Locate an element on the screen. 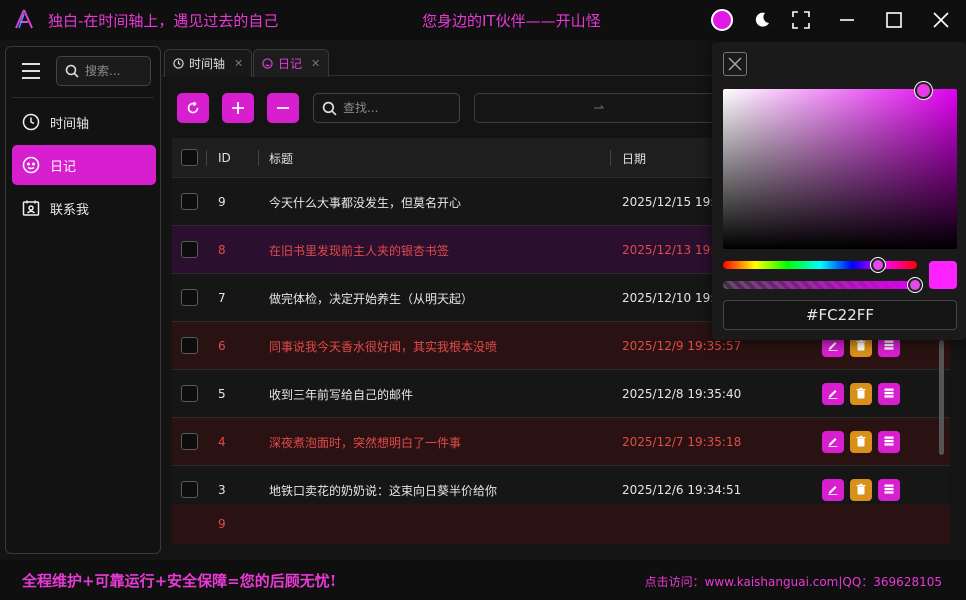 Image resolution: width=966 pixels, height=600 pixels. tab-diary: 日记 ✕ is located at coordinates (291, 63).